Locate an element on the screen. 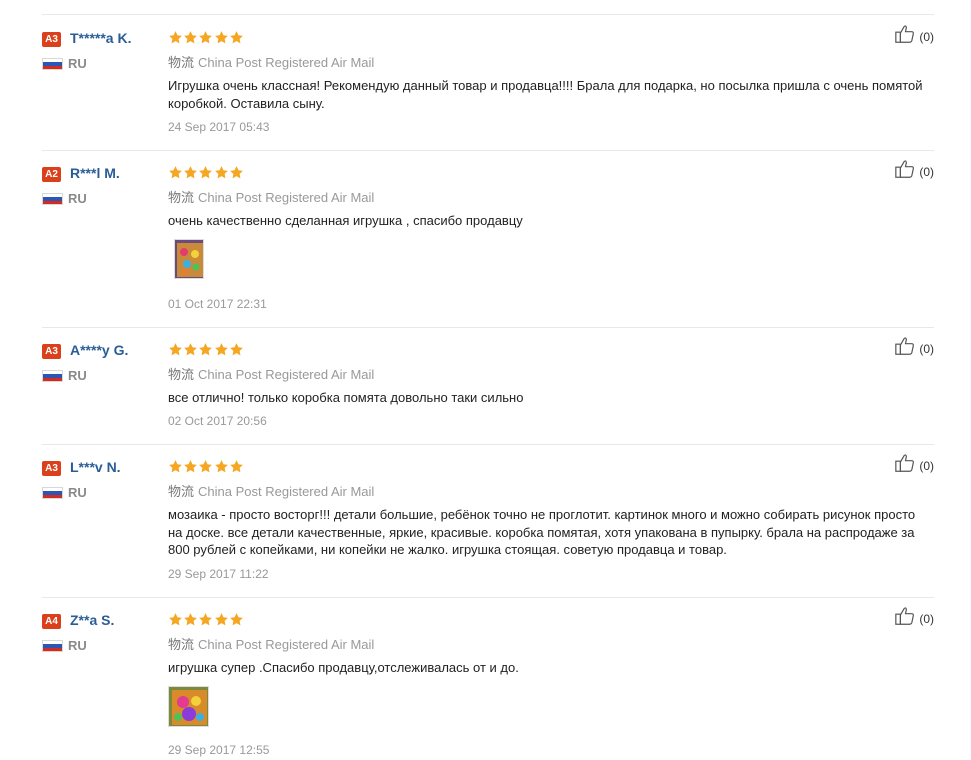 The height and width of the screenshot is (760, 971). review-date: 01 Oct 2017 22:31 is located at coordinates (217, 304).